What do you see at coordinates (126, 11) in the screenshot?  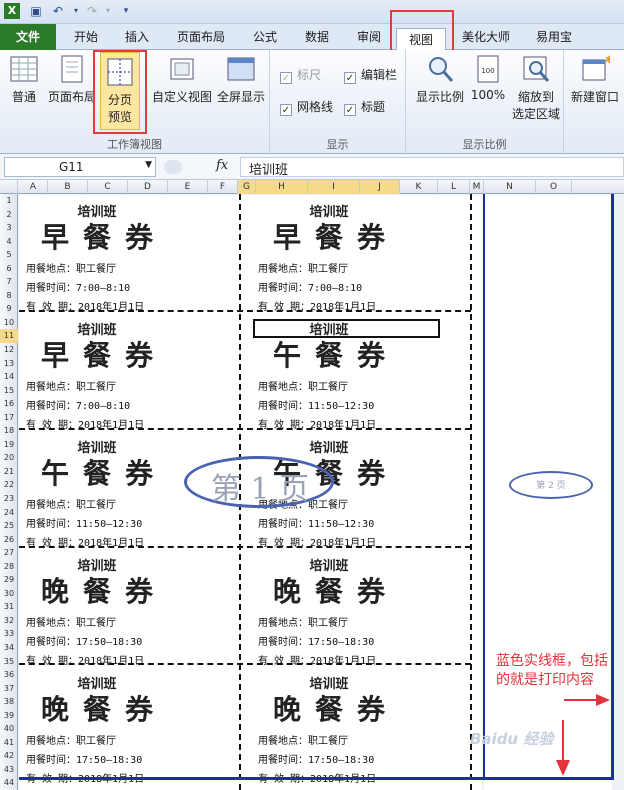 I see `customize-toolbar-icon: ▾` at bounding box center [126, 11].